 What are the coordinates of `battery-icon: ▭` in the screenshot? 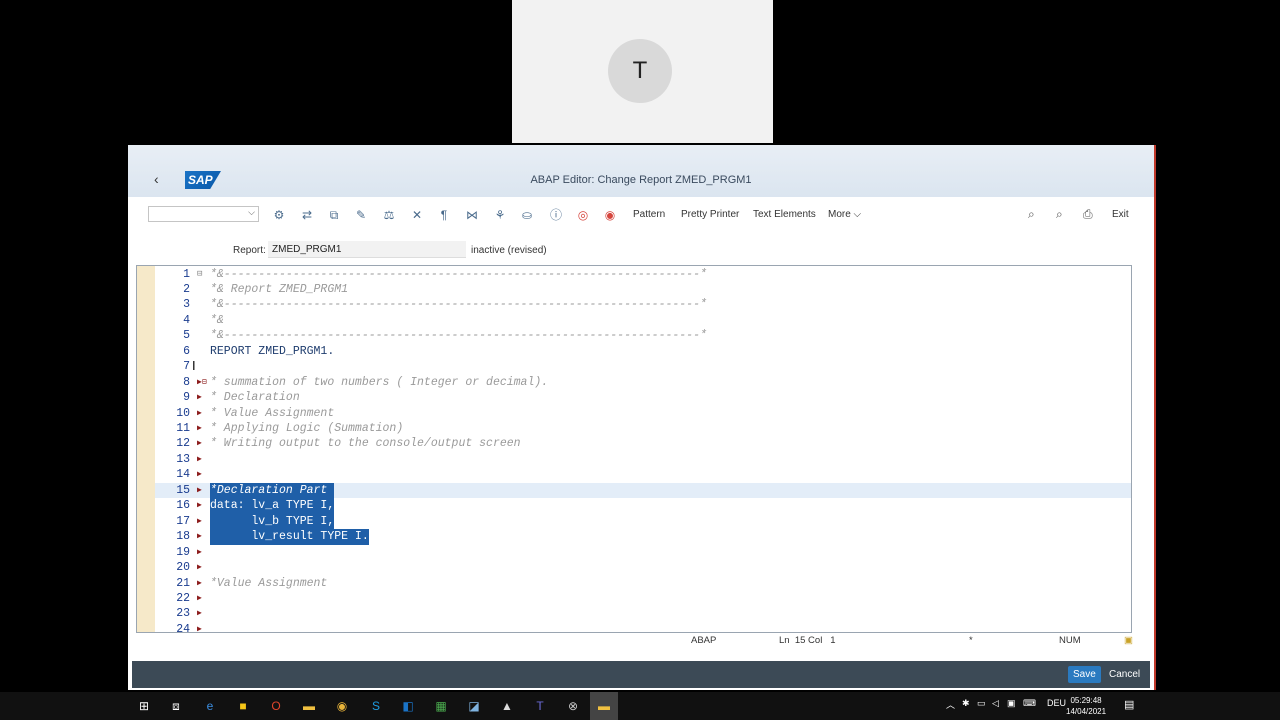 It's located at (981, 703).